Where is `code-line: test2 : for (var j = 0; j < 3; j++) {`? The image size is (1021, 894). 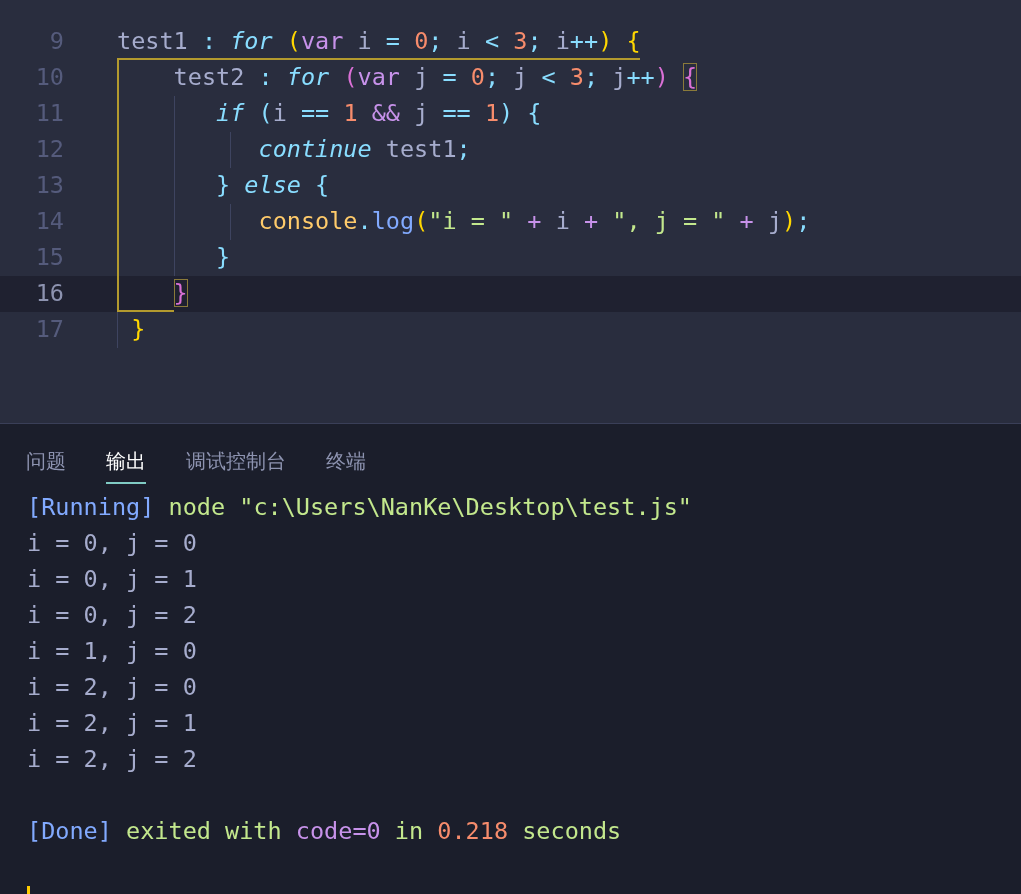 code-line: test2 : for (var j = 0; j < 3; j++) { is located at coordinates (435, 78).